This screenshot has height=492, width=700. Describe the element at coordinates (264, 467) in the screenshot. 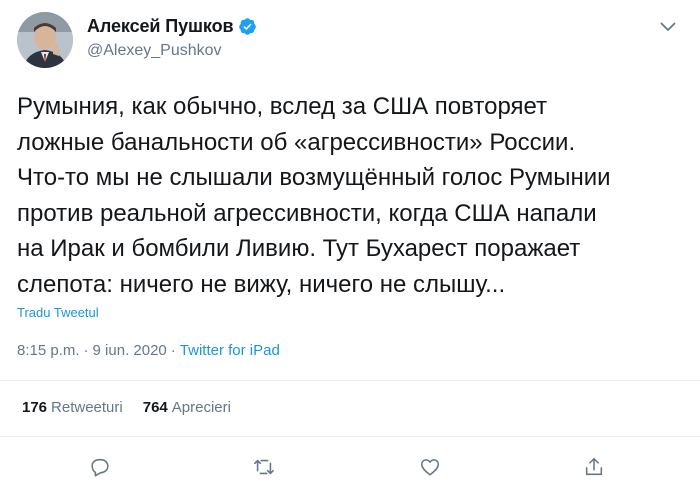

I see `retweet-icon` at that location.